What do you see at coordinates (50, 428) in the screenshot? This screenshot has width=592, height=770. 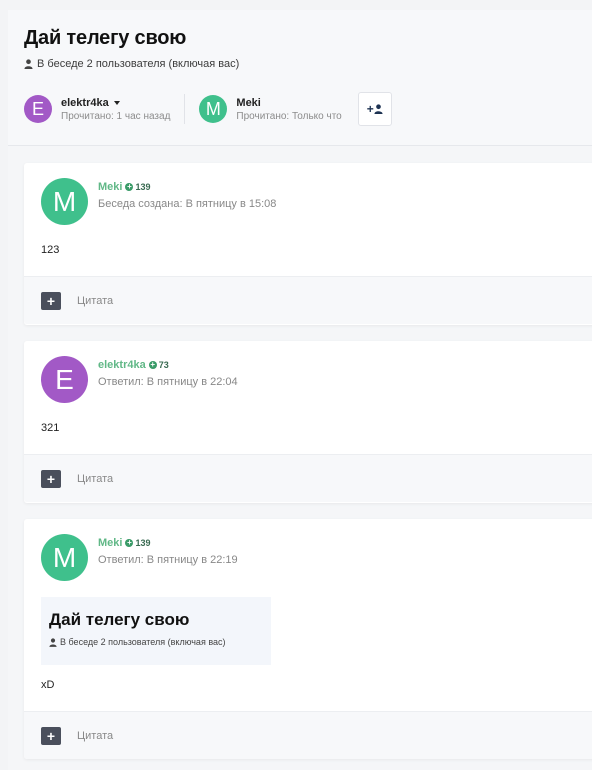 I see `message-body: 321` at bounding box center [50, 428].